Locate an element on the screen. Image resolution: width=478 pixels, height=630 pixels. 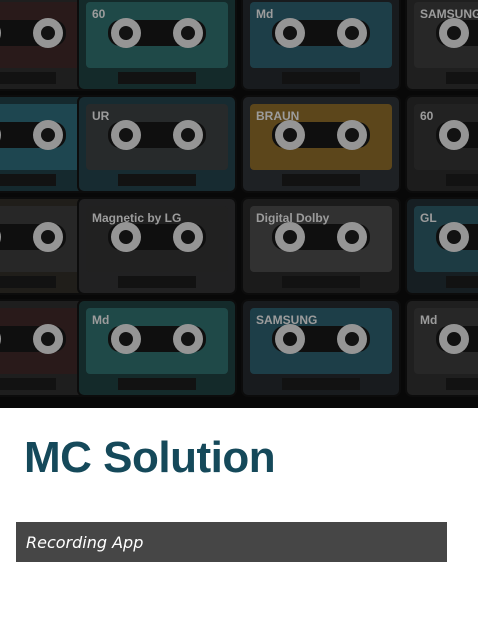
page-title: MC Solution is located at coordinates (150, 457).